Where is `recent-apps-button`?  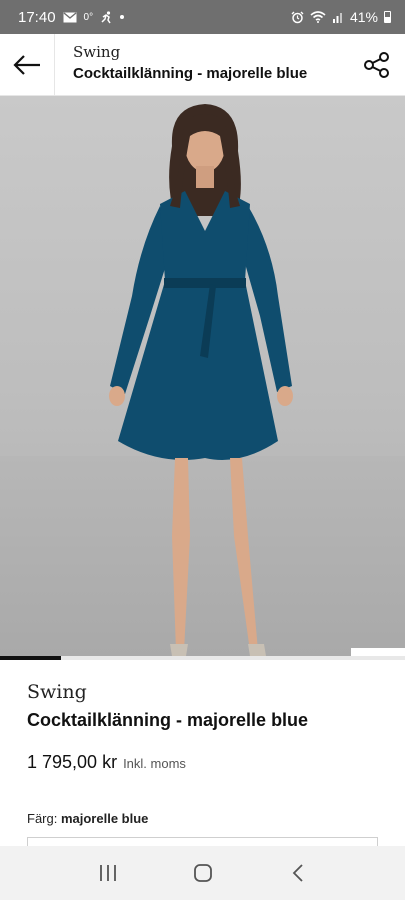 recent-apps-button is located at coordinates (108, 873).